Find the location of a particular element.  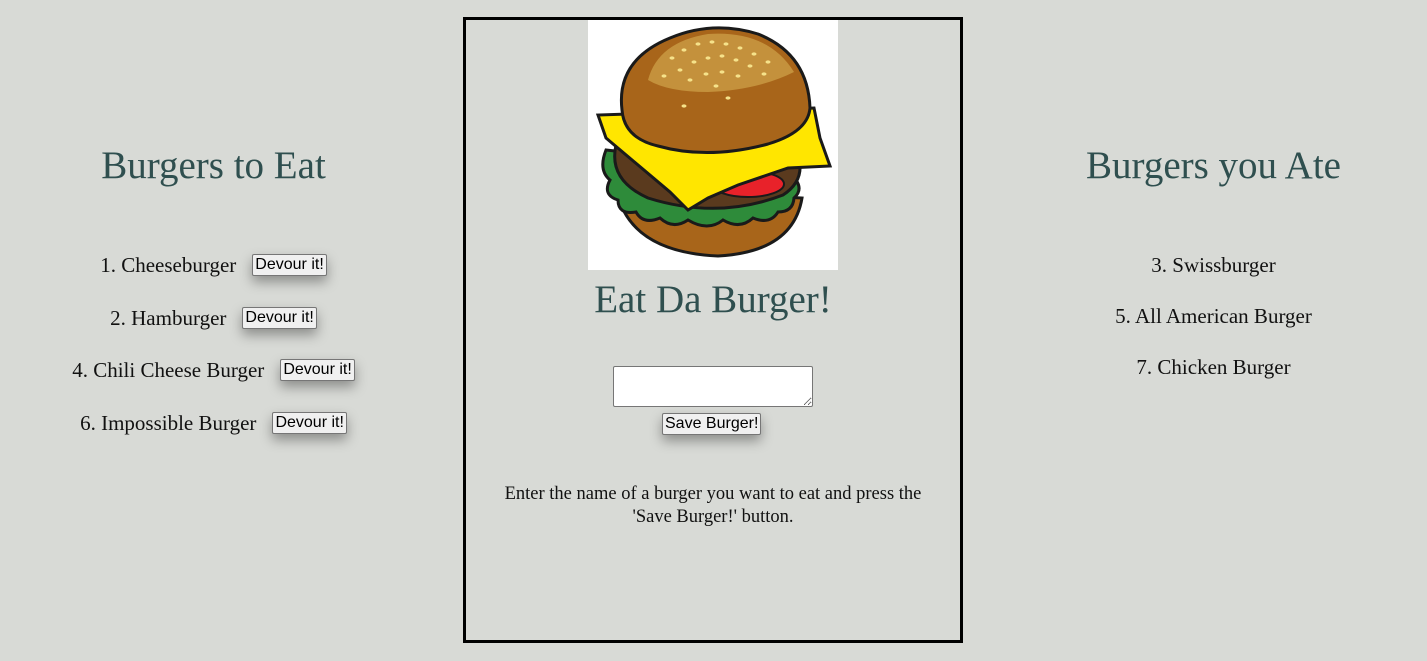

burger-name: 2. Hamburger is located at coordinates (168, 317).